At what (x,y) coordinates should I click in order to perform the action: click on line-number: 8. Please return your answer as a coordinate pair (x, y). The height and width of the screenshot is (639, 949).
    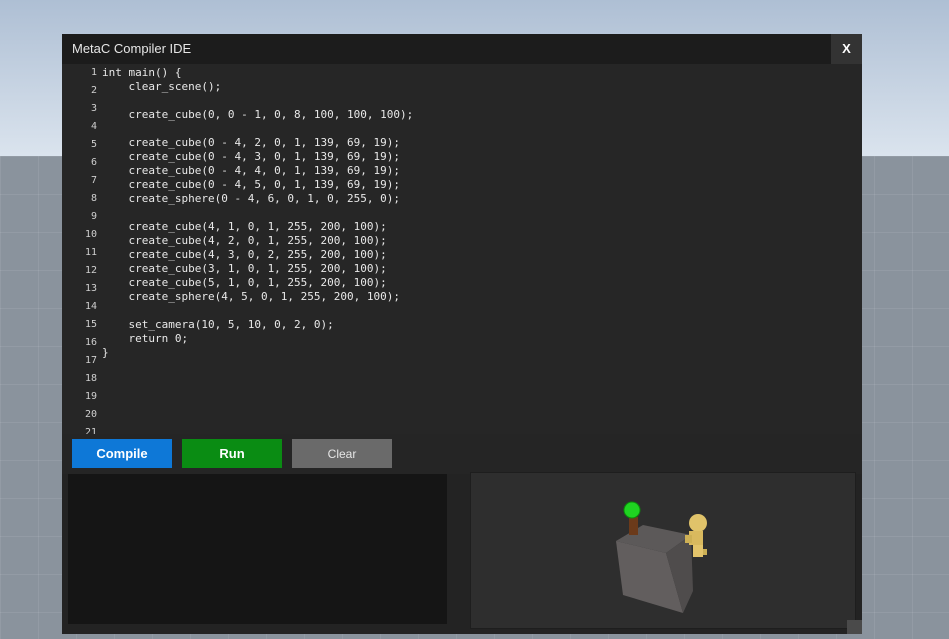
    Looking at the image, I should click on (93, 198).